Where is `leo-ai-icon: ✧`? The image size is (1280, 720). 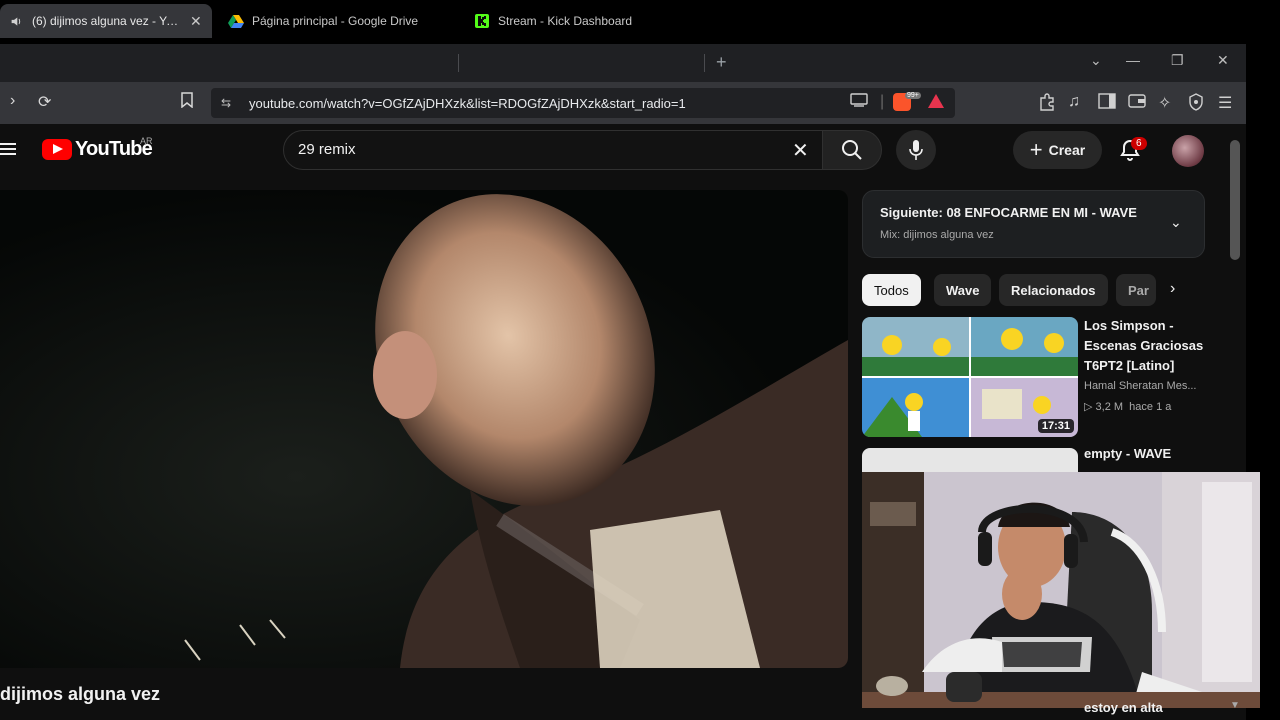 leo-ai-icon: ✧ is located at coordinates (1164, 103).